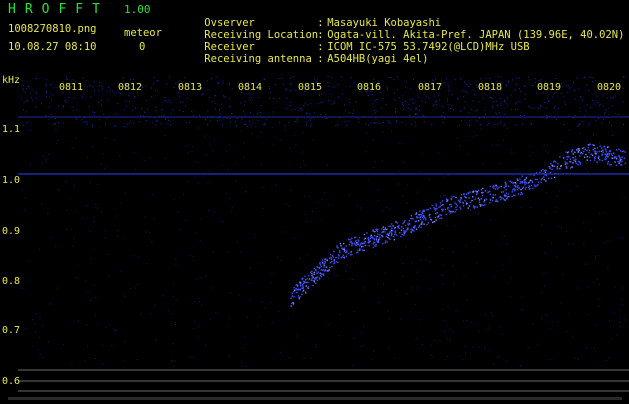 This screenshot has width=629, height=404. Describe the element at coordinates (369, 87) in the screenshot. I see `time-tick-label: 0816` at that location.